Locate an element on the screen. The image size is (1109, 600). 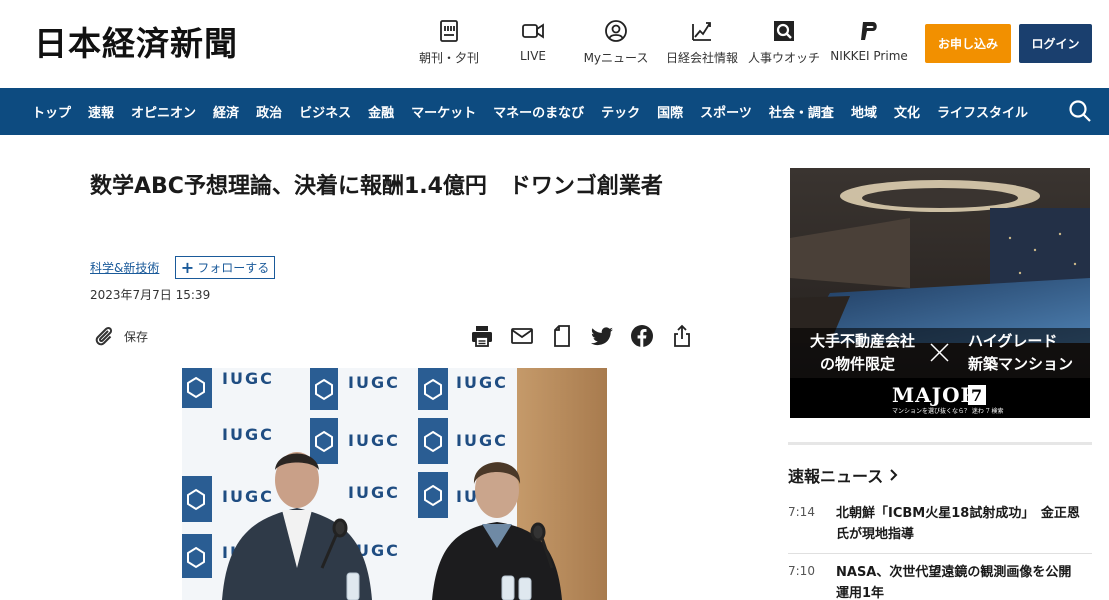
paperclip-icon is located at coordinates (104, 336).